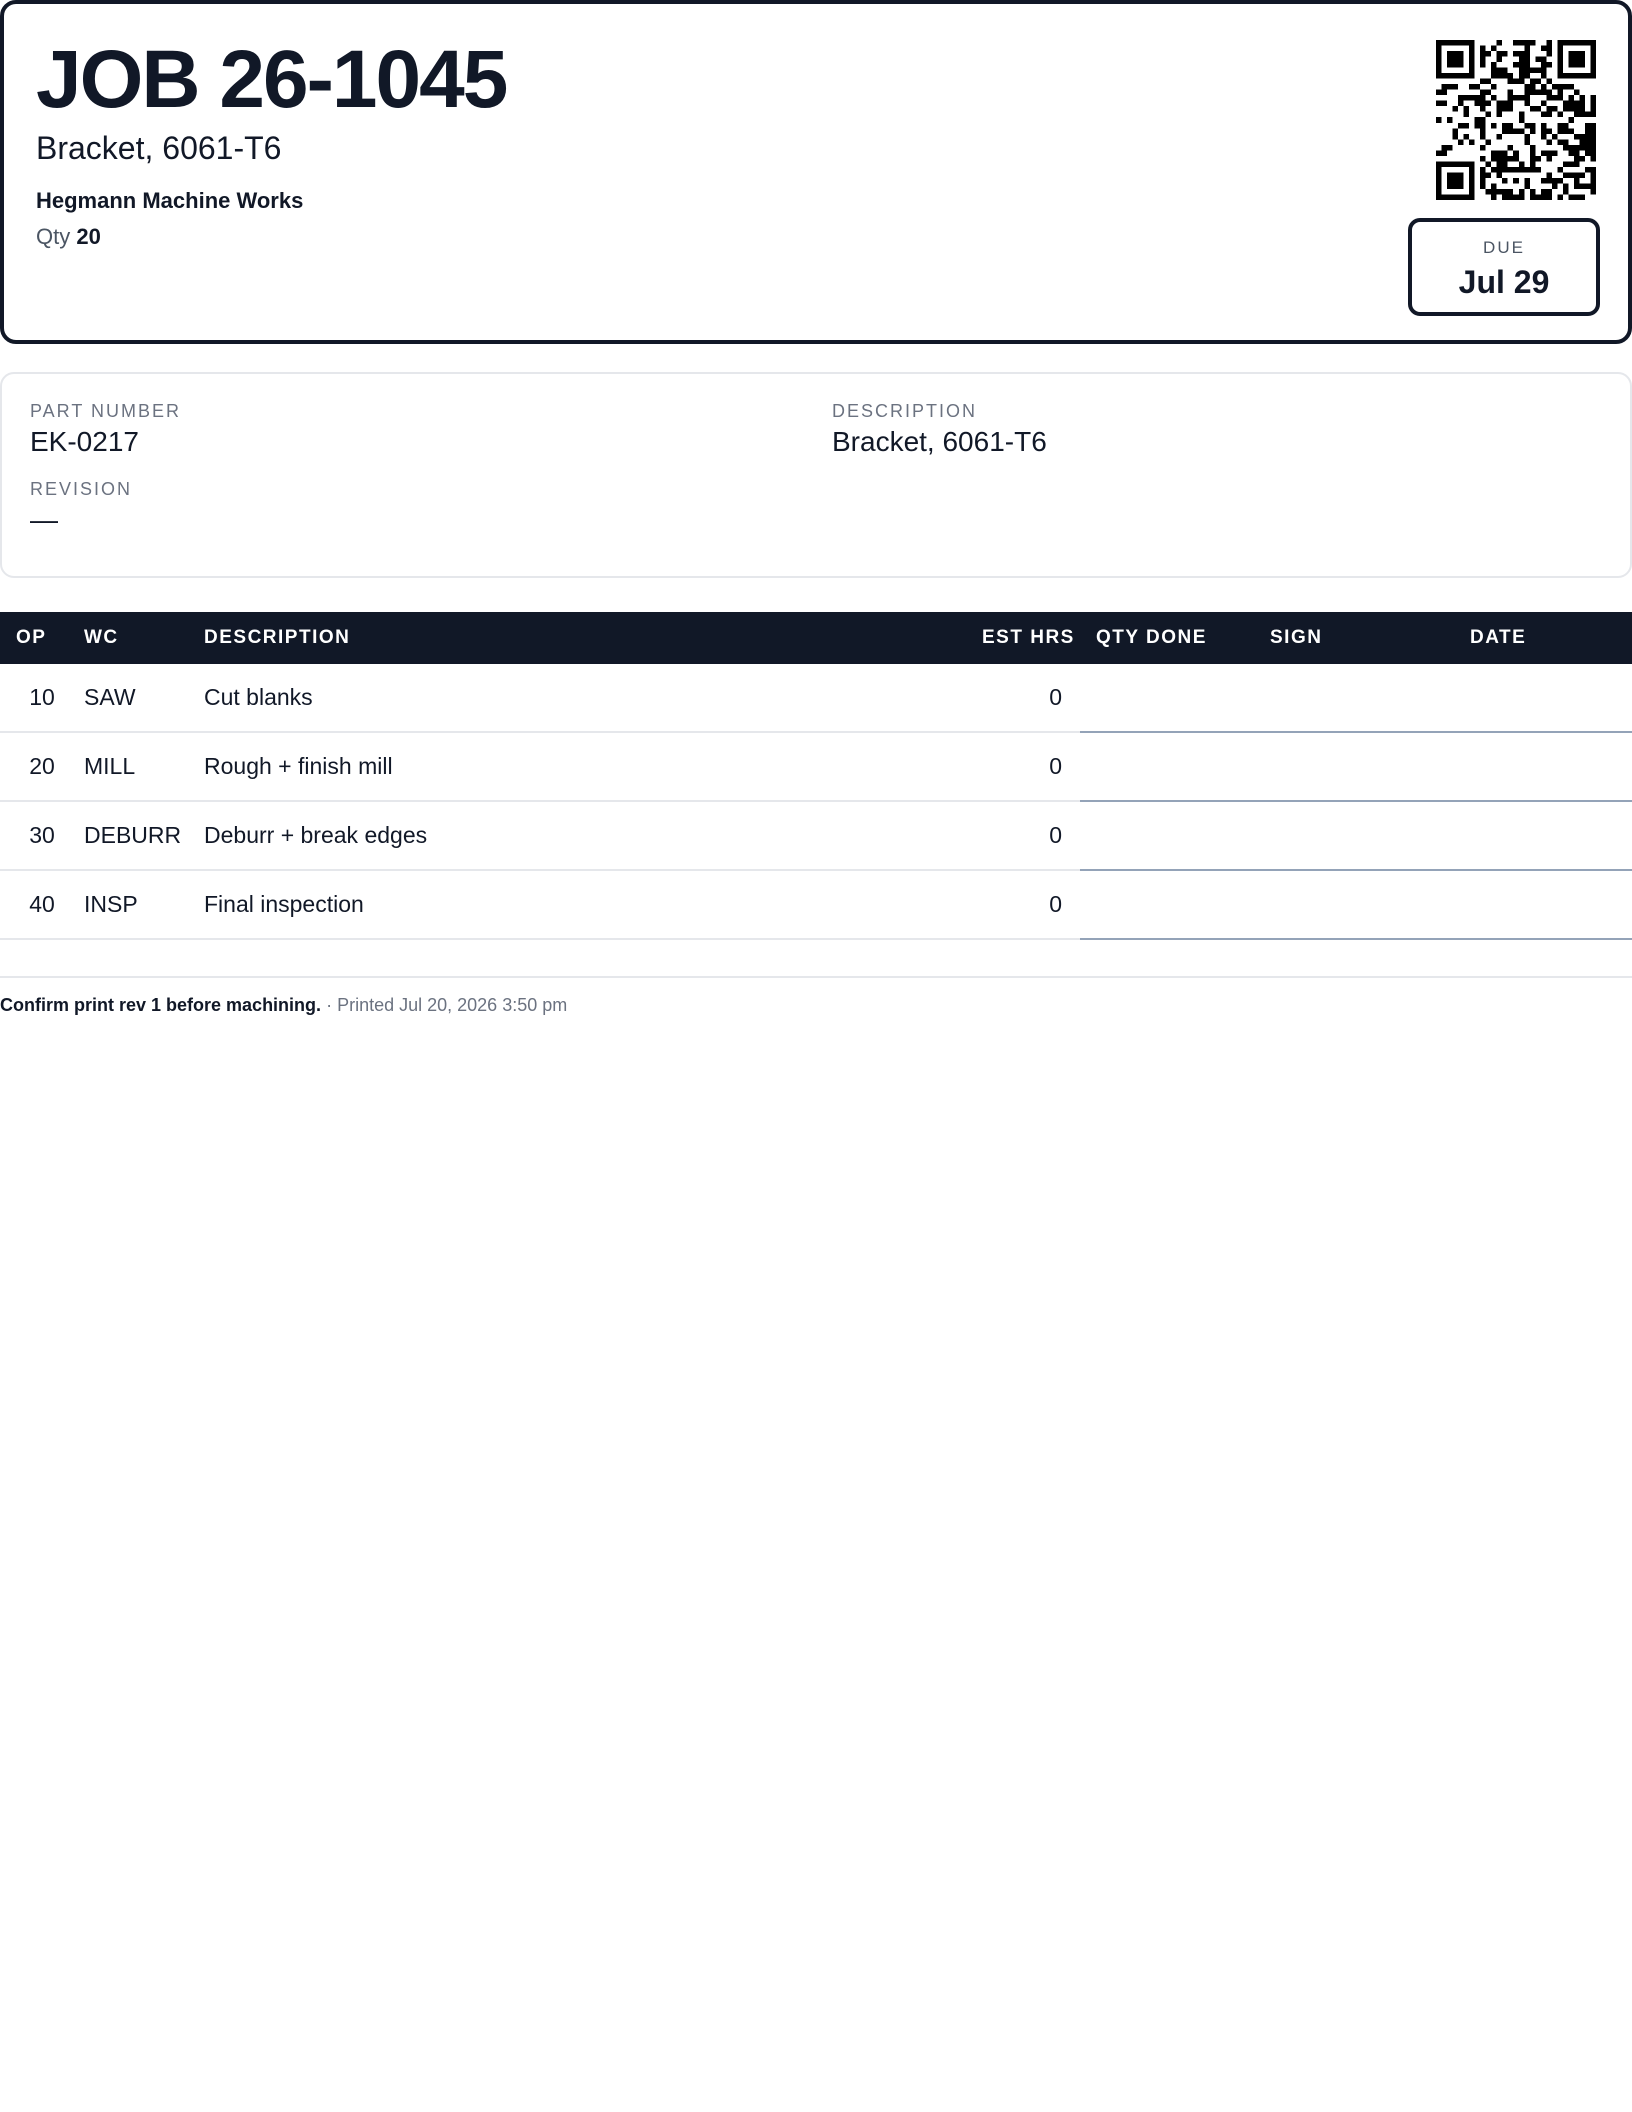 The width and height of the screenshot is (1632, 2112). I want to click on col-header-date: DATE, so click(1543, 638).